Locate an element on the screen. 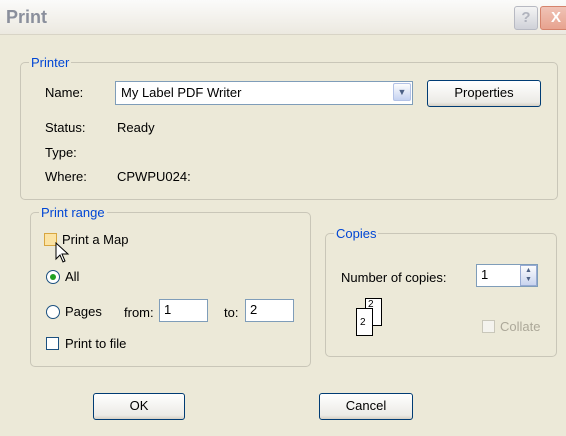 This screenshot has width=566, height=436. all-radio is located at coordinates (53, 277).